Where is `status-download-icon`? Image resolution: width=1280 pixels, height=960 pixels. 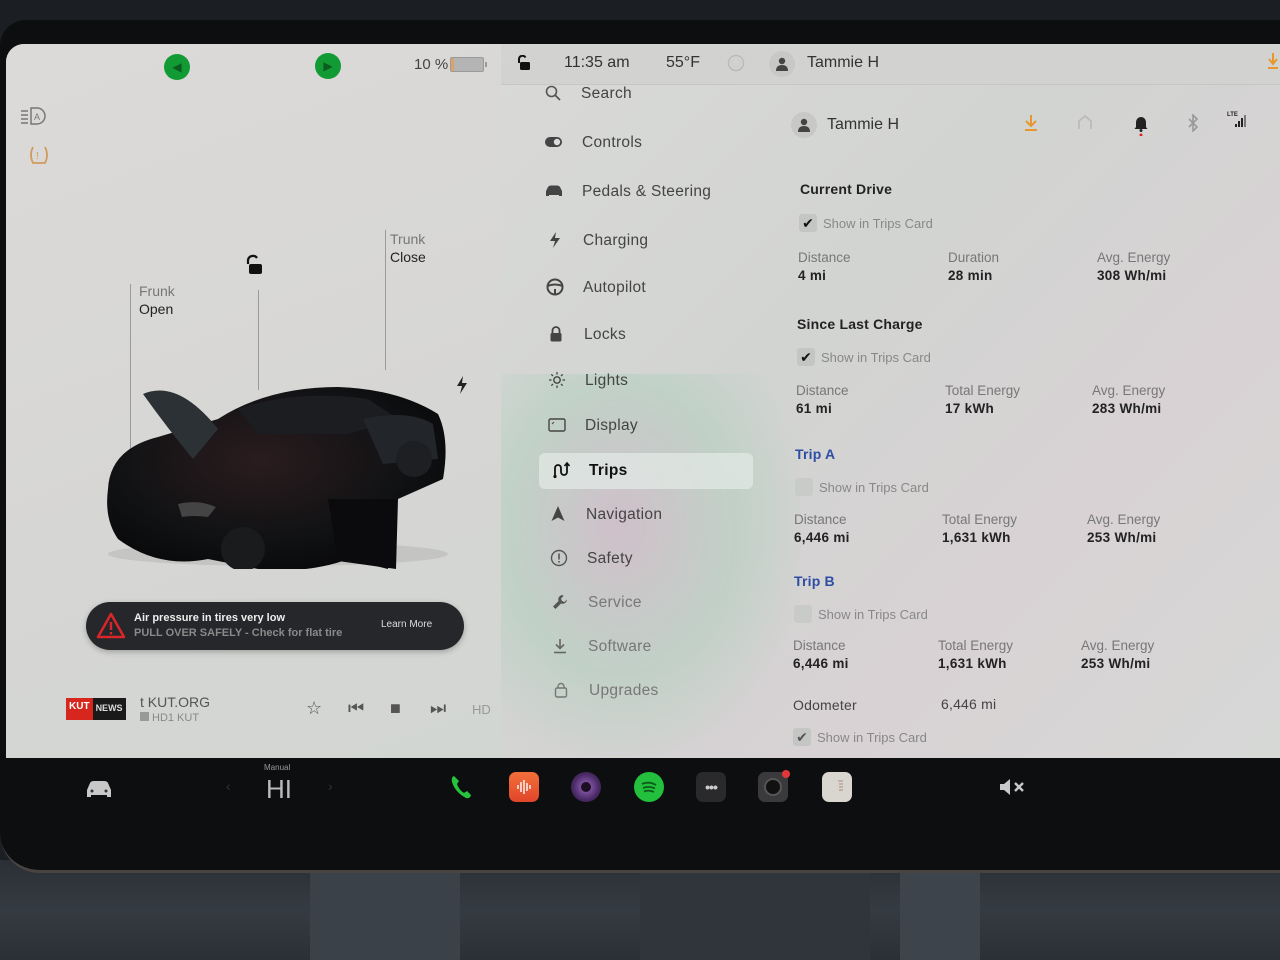 status-download-icon is located at coordinates (1273, 63).